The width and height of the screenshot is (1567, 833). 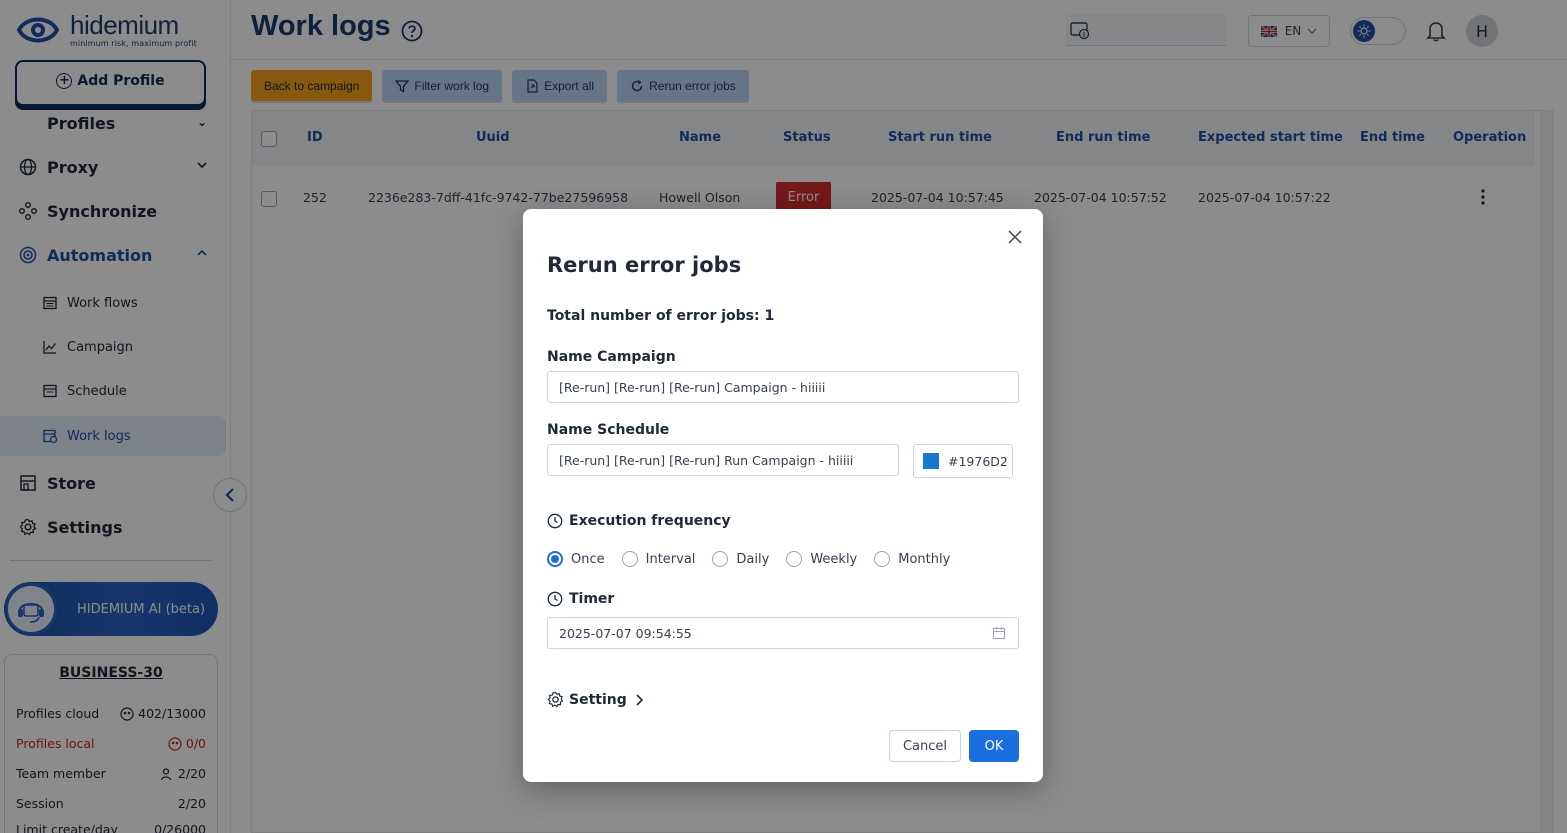 I want to click on radio-label: Once, so click(x=588, y=559).